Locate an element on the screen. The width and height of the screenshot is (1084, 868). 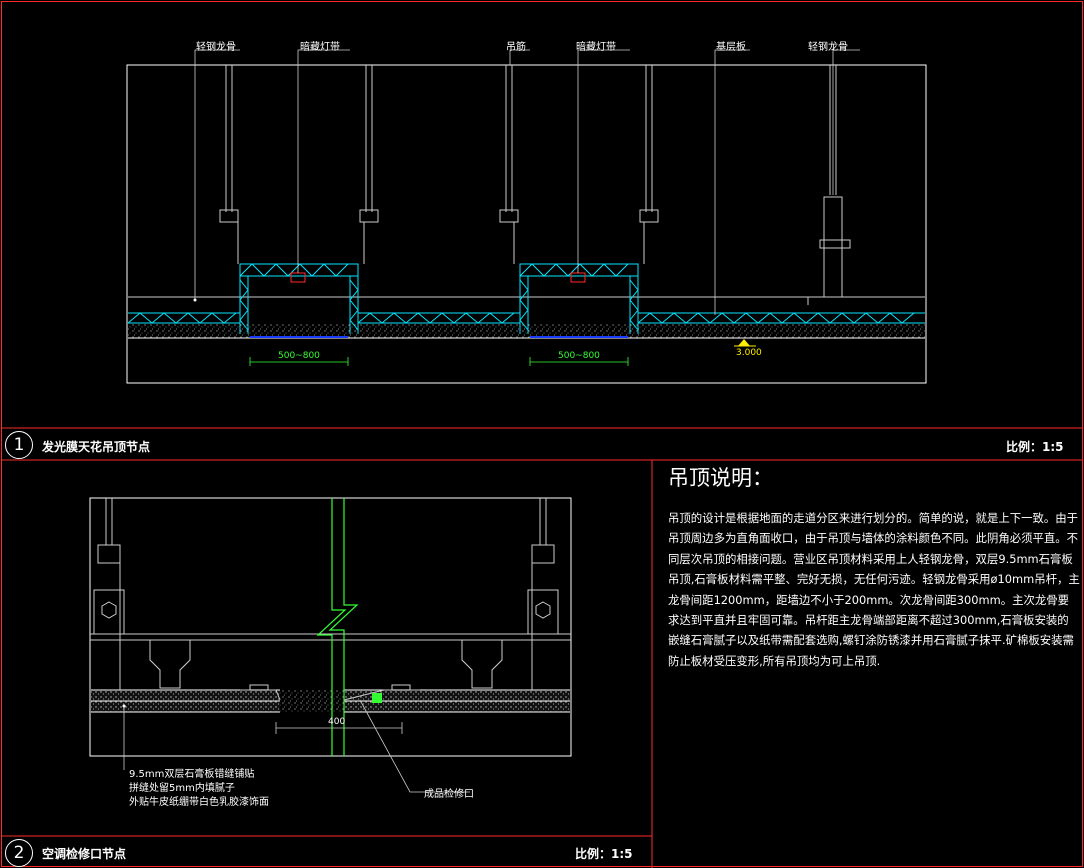
detail2-scale: 比例：1:5 is located at coordinates (604, 854).